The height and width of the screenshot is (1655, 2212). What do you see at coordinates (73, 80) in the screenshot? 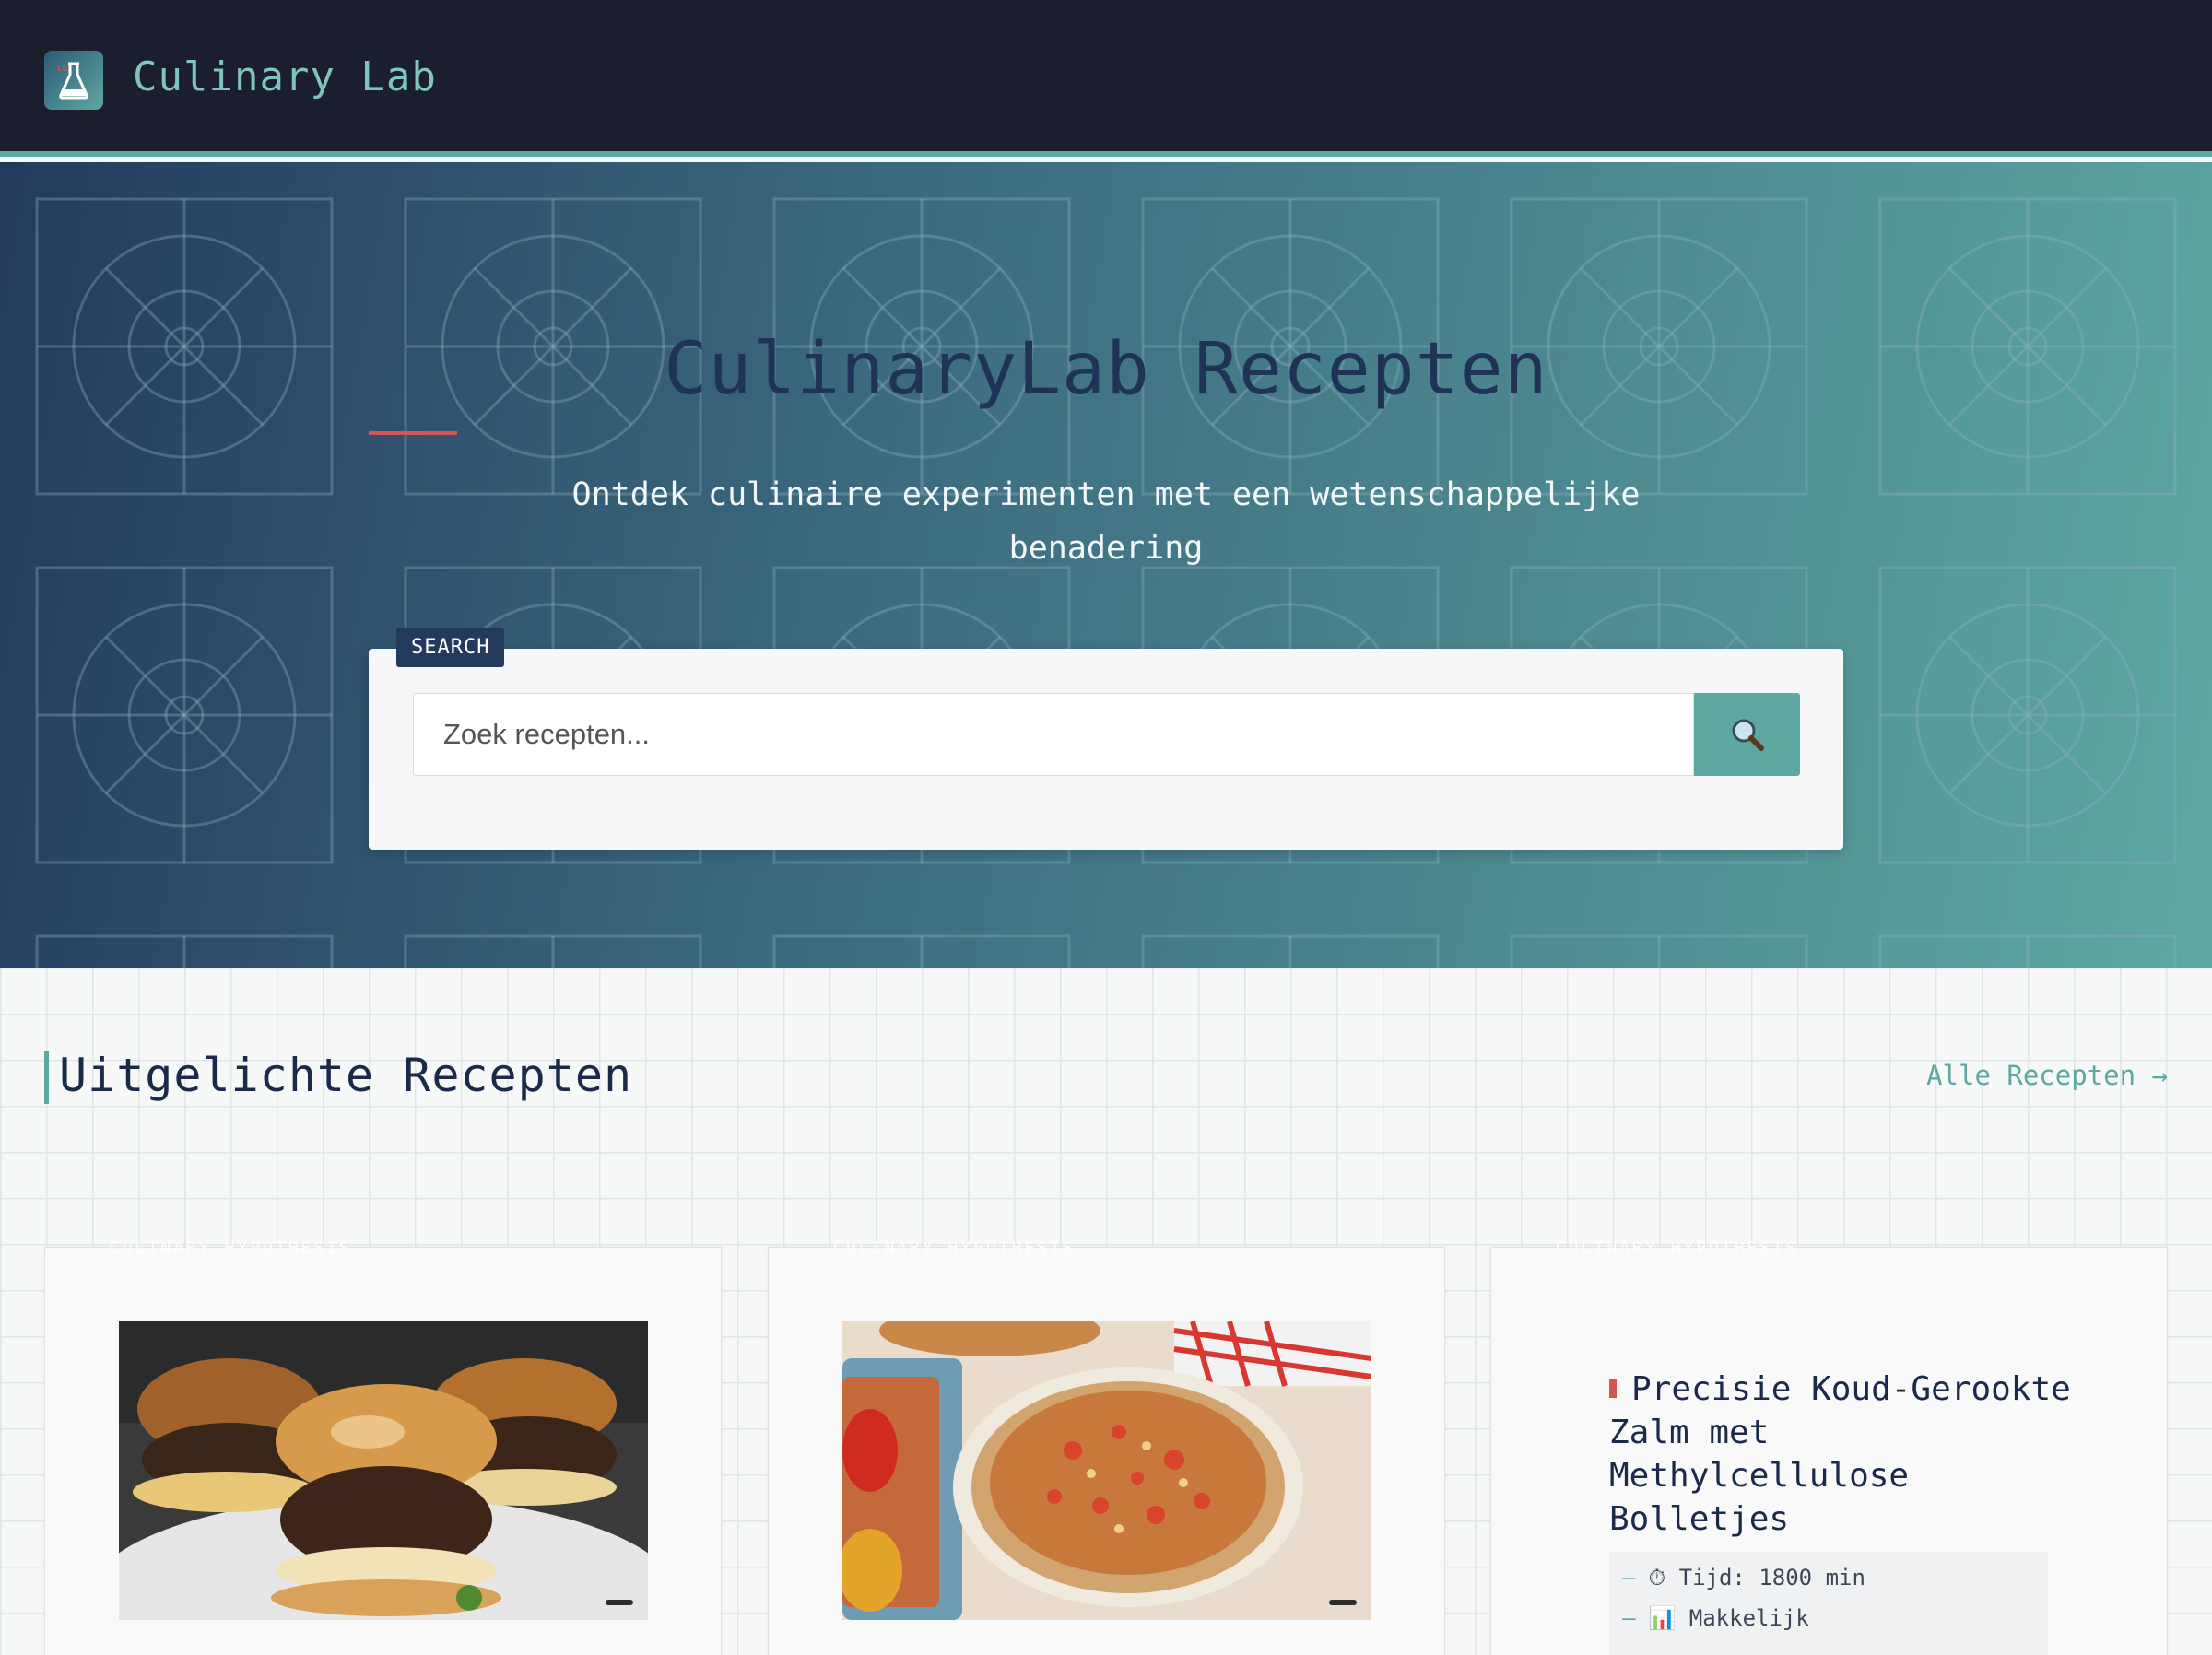
I see `flask-icon: LC` at bounding box center [73, 80].